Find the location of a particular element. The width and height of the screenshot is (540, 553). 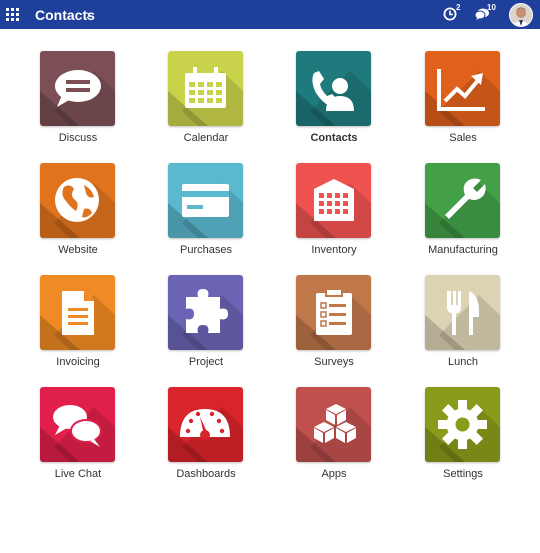

gauge-icon is located at coordinates (205, 424).